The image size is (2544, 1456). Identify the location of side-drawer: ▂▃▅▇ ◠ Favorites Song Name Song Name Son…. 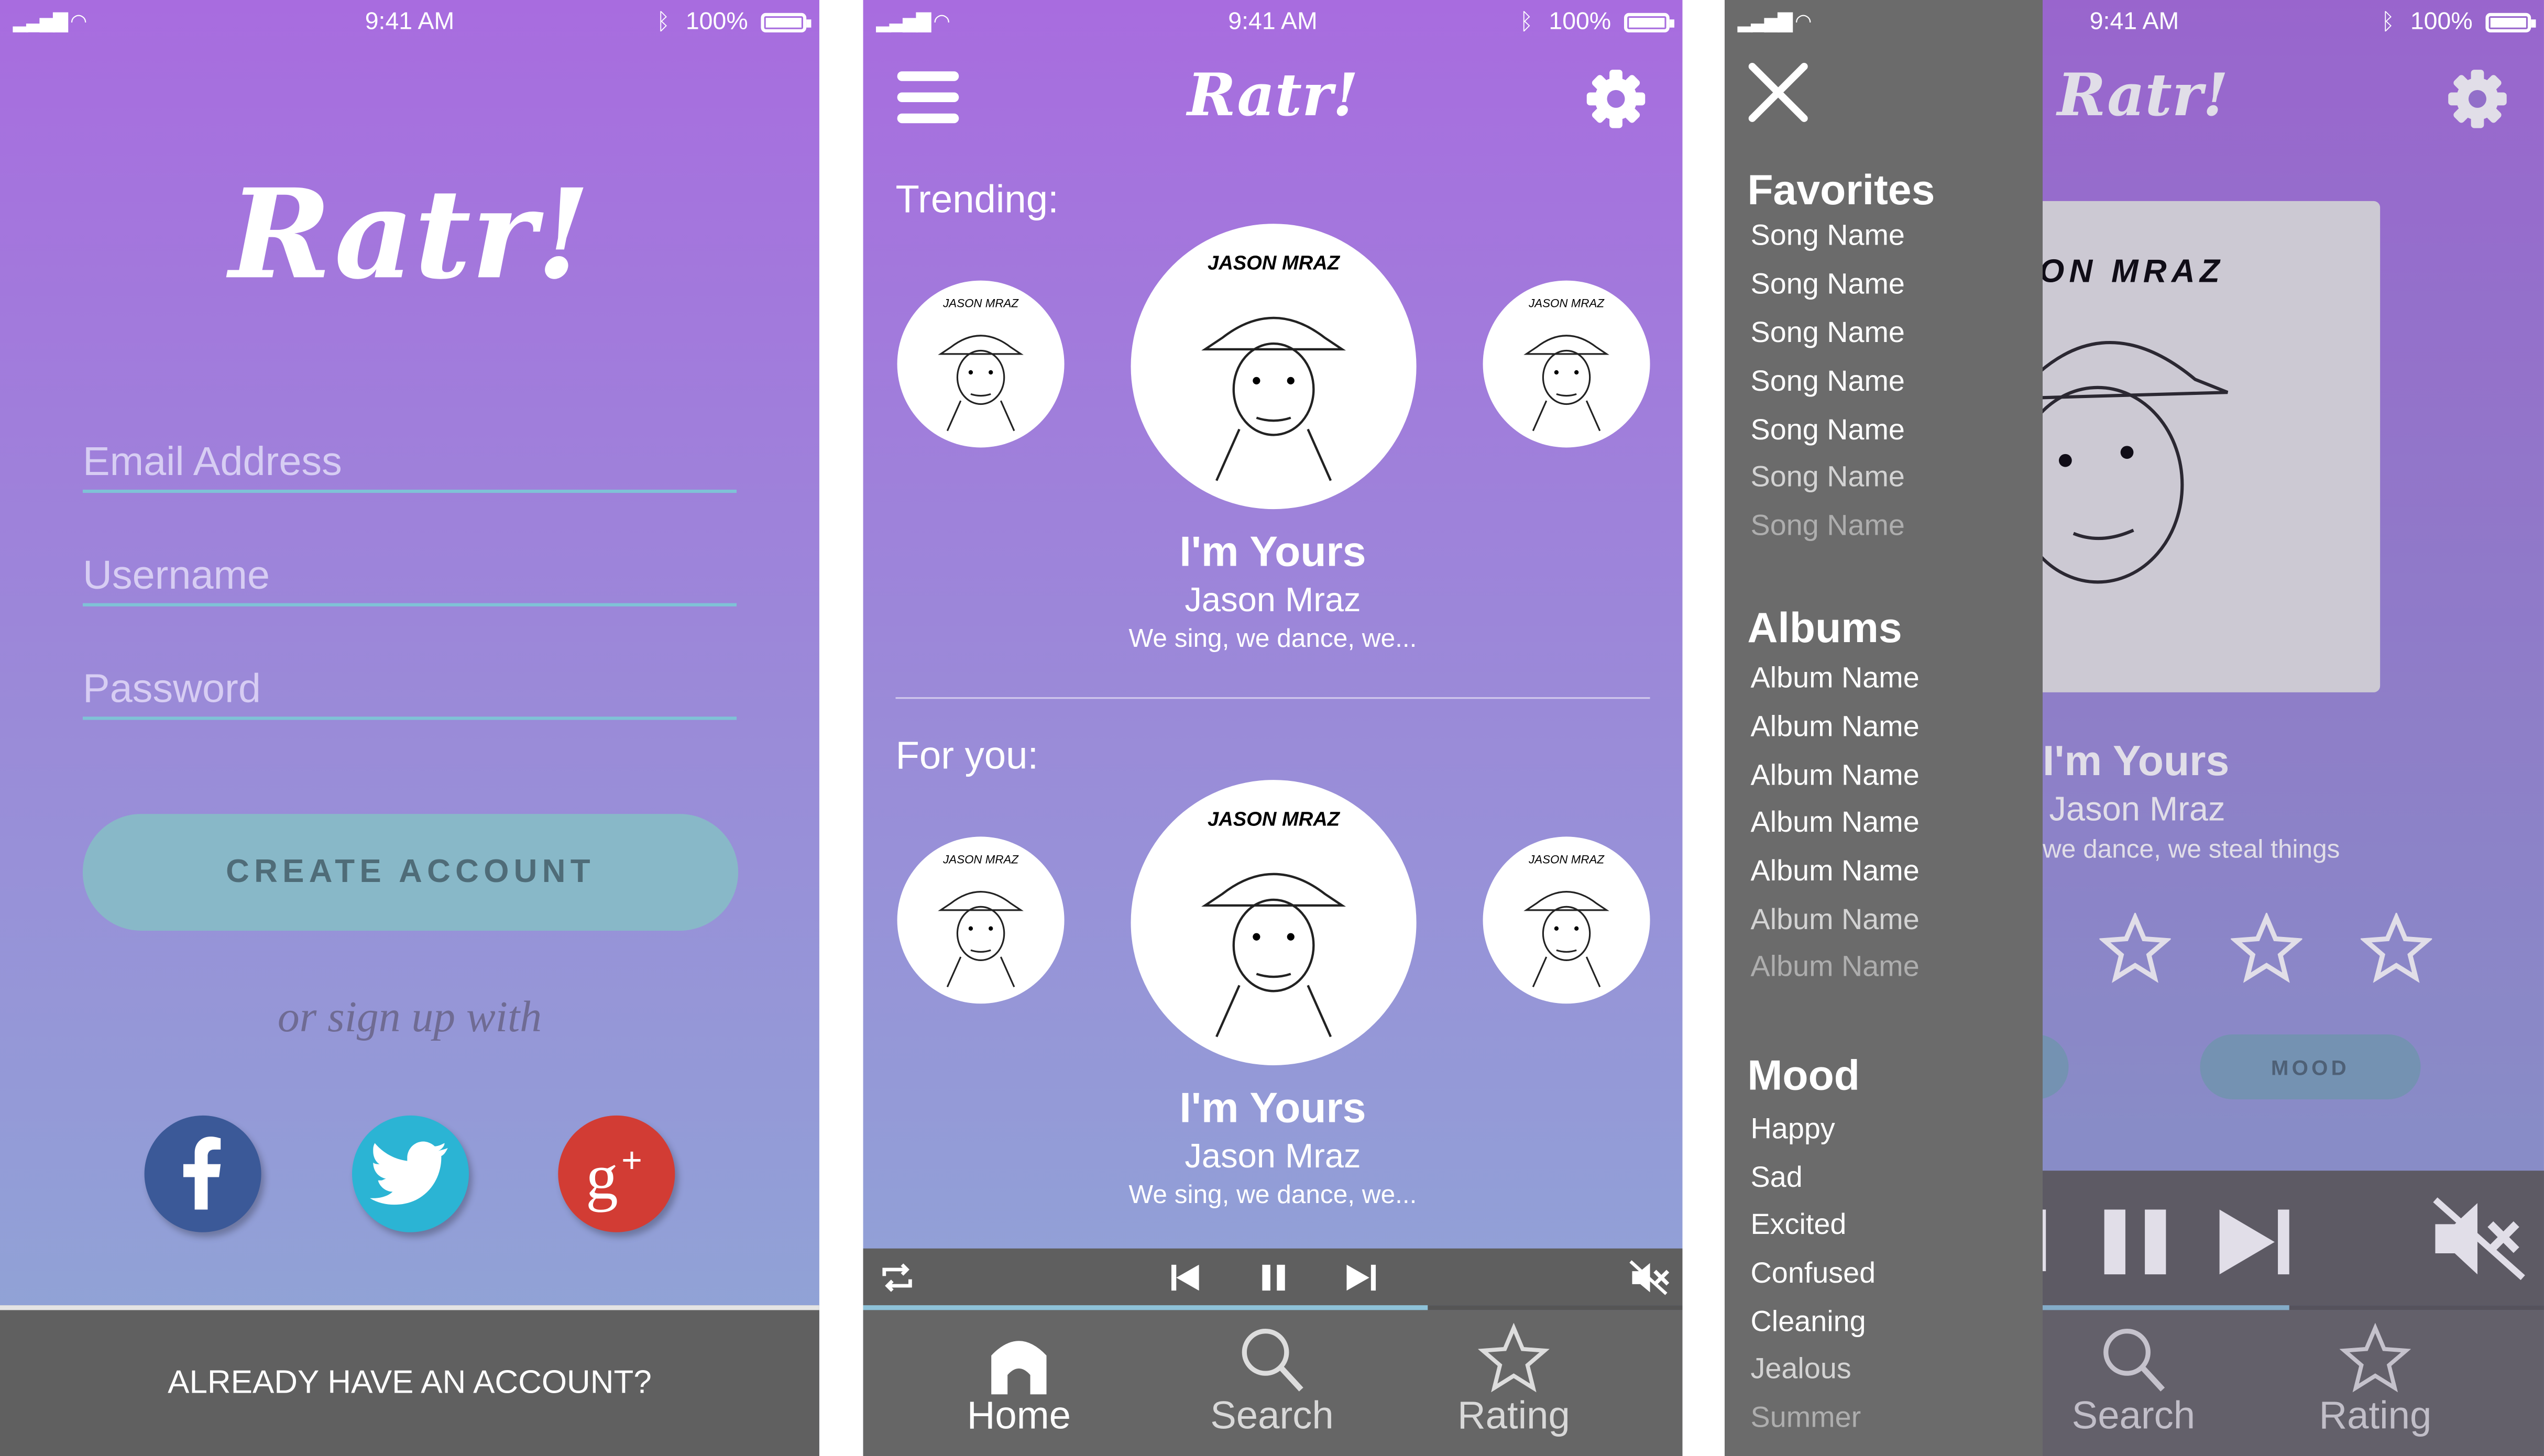
(1884, 728).